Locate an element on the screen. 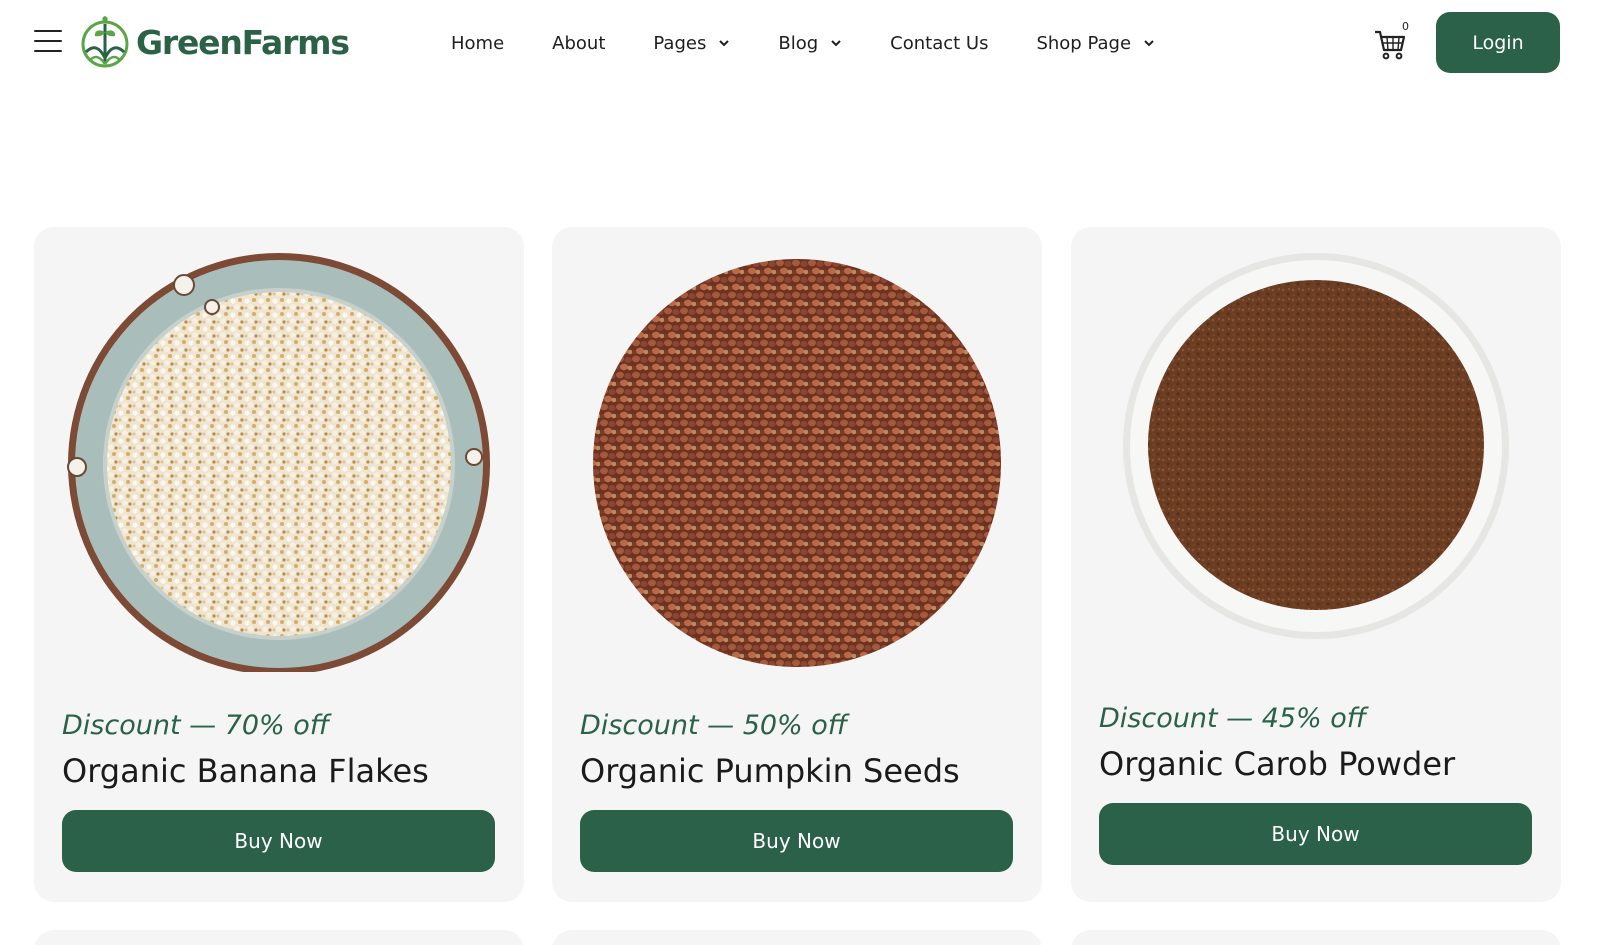 The image size is (1600, 945). login-button: Login is located at coordinates (1498, 42).